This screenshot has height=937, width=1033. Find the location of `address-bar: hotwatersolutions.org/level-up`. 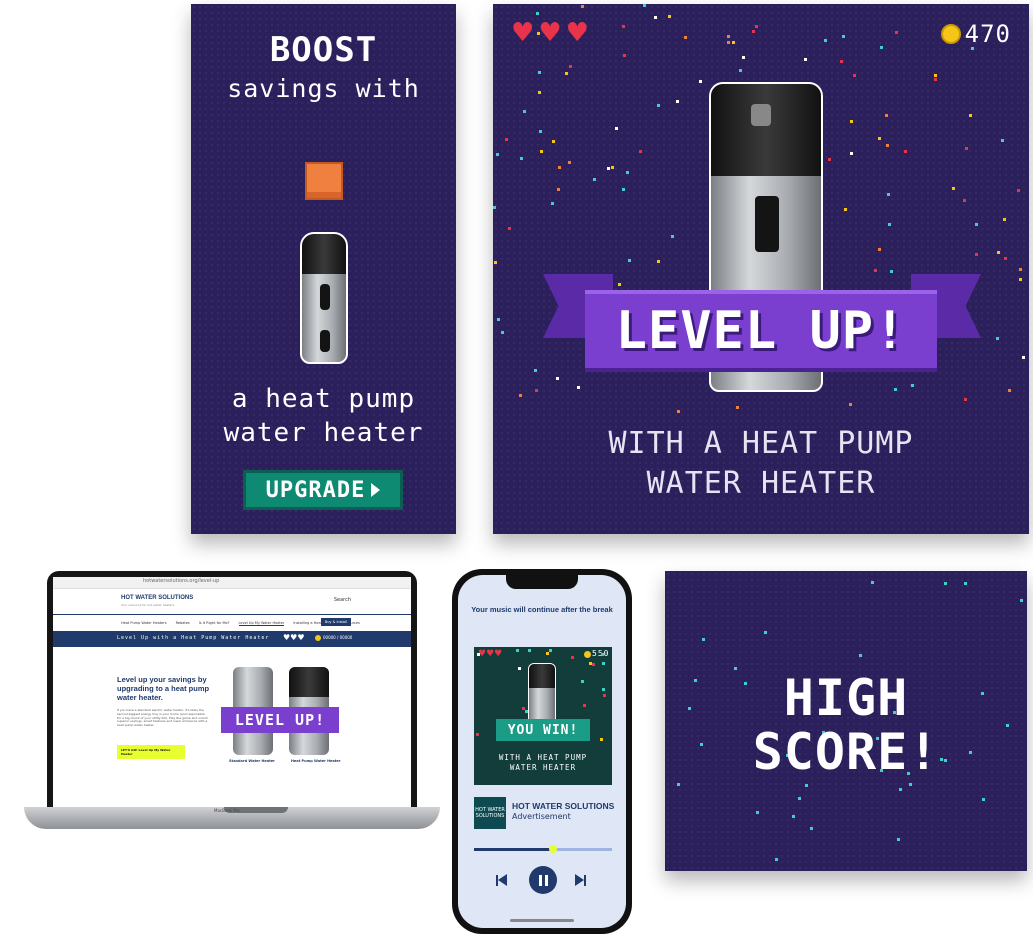

address-bar: hotwatersolutions.org/level-up is located at coordinates (232, 583).